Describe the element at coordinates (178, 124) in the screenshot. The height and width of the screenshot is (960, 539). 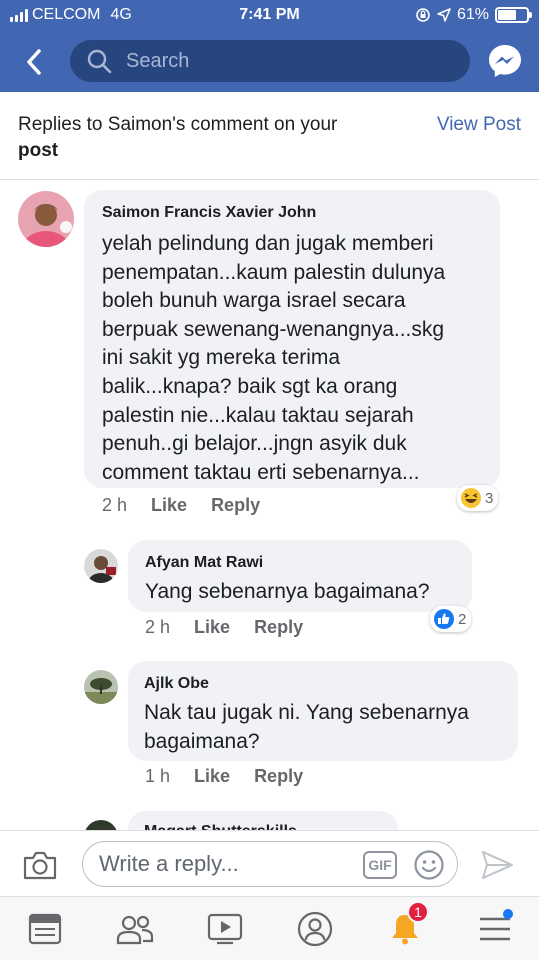
I see `page-title-line1: Replies to Saimon's comment on your` at that location.